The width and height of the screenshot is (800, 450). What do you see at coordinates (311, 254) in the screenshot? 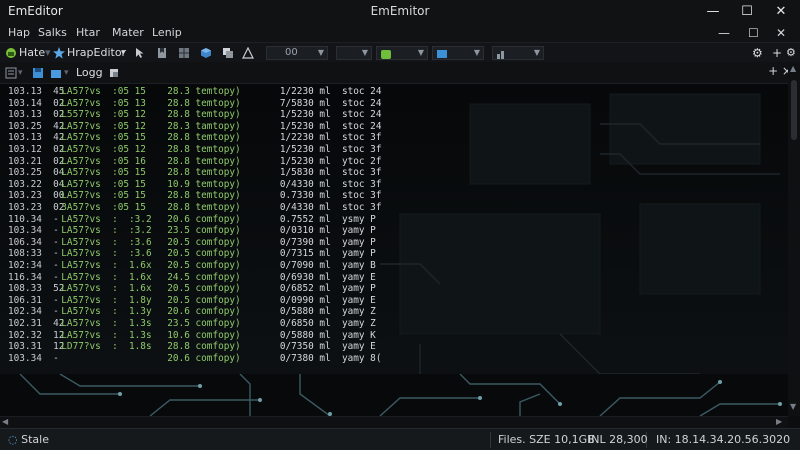
I see `line-field-c: 0/7315 ml yamy P` at bounding box center [311, 254].